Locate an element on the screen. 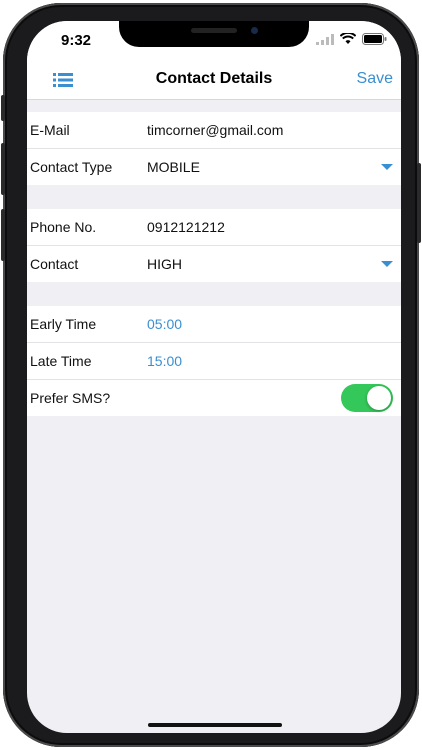 Image resolution: width=422 pixels, height=750 pixels. contact-type-select: MOBILE is located at coordinates (173, 167).